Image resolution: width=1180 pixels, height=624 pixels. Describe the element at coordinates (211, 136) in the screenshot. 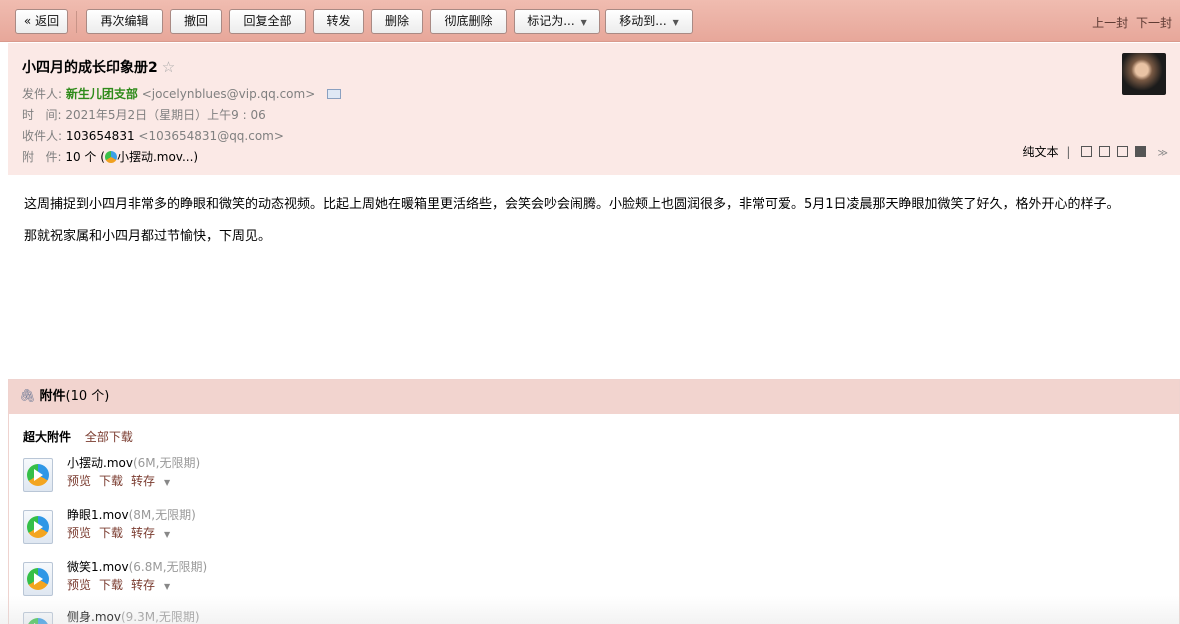

I see `recipient-email: <103654831@qq.com>` at that location.